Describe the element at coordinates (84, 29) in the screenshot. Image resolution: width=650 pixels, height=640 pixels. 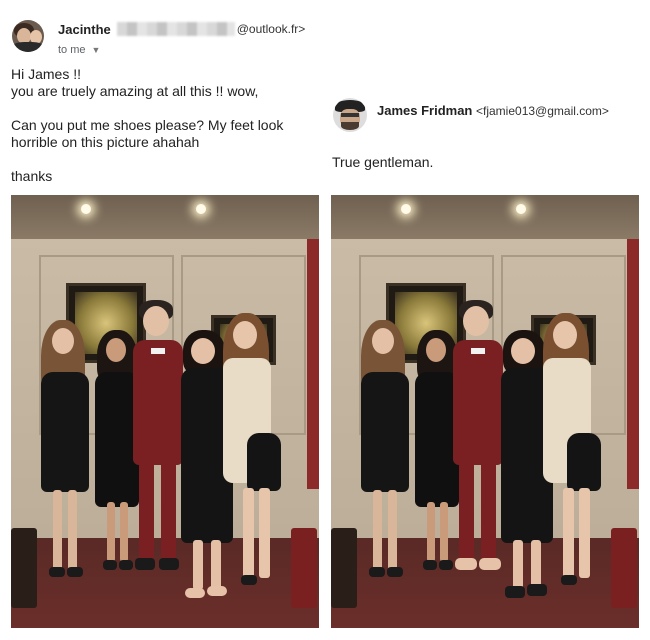
I see `sender-name: Jacinthe` at that location.